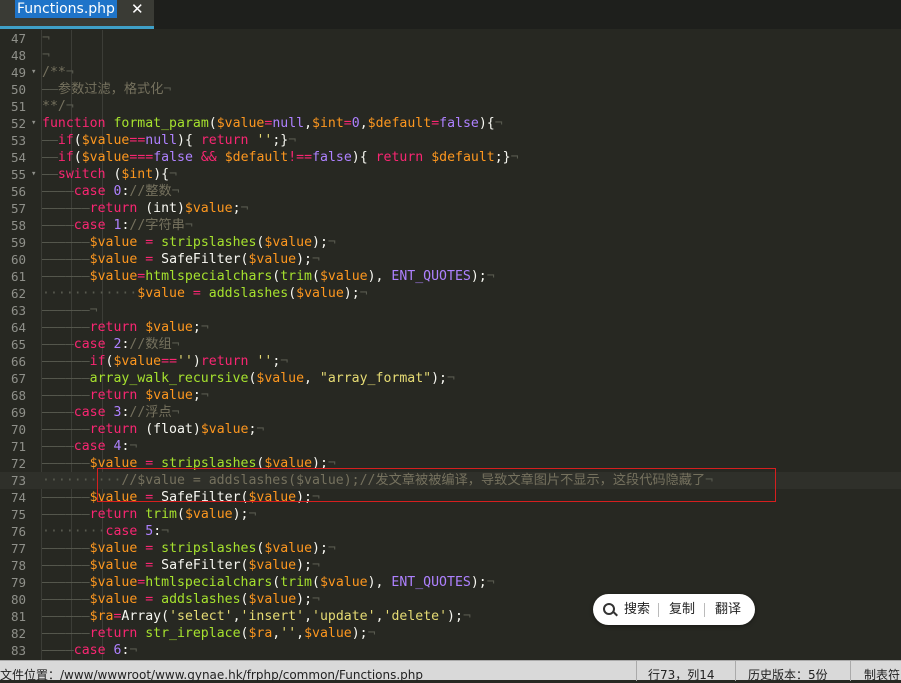 Image resolution: width=901 pixels, height=683 pixels. What do you see at coordinates (18, 174) in the screenshot?
I see `line-number: 55` at bounding box center [18, 174].